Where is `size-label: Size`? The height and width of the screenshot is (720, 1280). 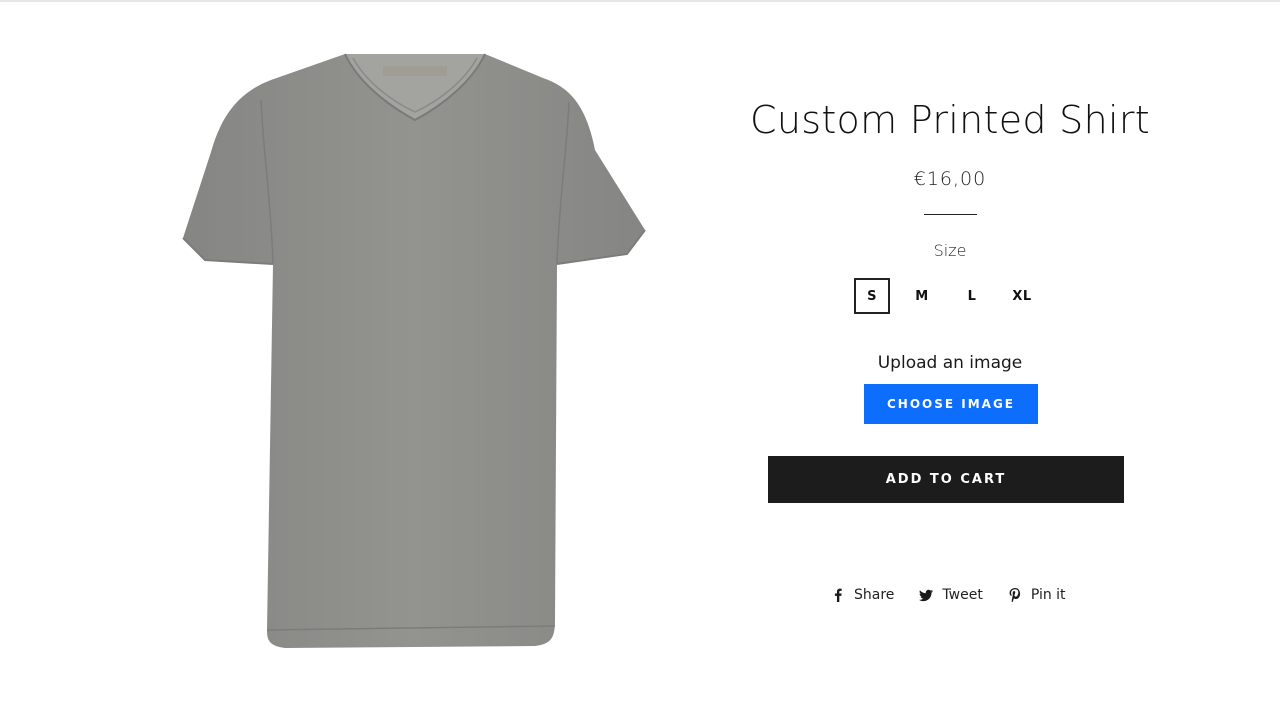 size-label: Size is located at coordinates (950, 250).